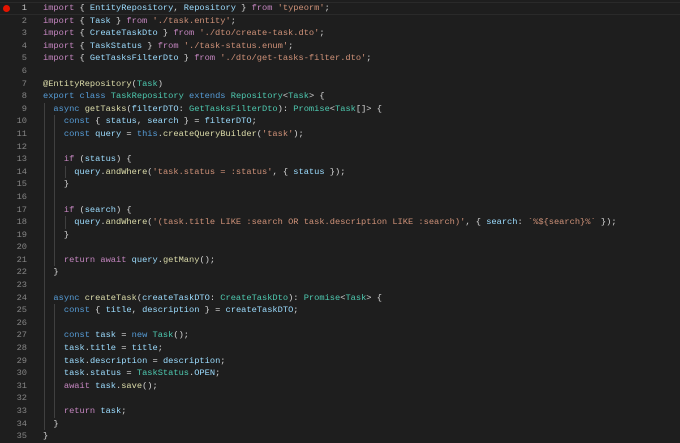  Describe the element at coordinates (340, 361) in the screenshot. I see `code-line: 29 task.description = description;` at that location.